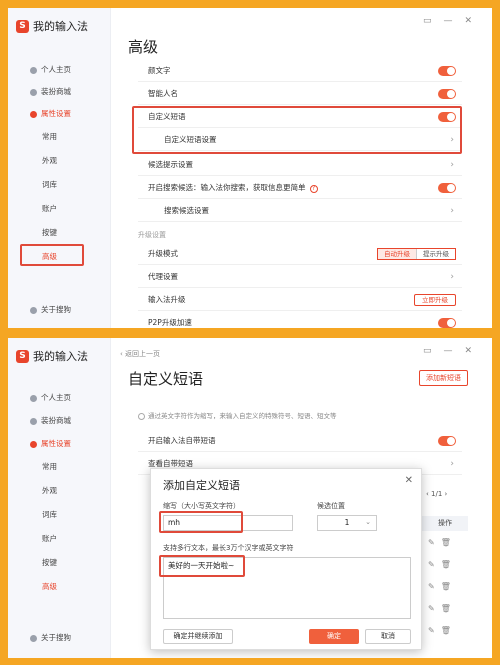  What do you see at coordinates (388, 636) in the screenshot?
I see `cancel-button: 取消` at bounding box center [388, 636].